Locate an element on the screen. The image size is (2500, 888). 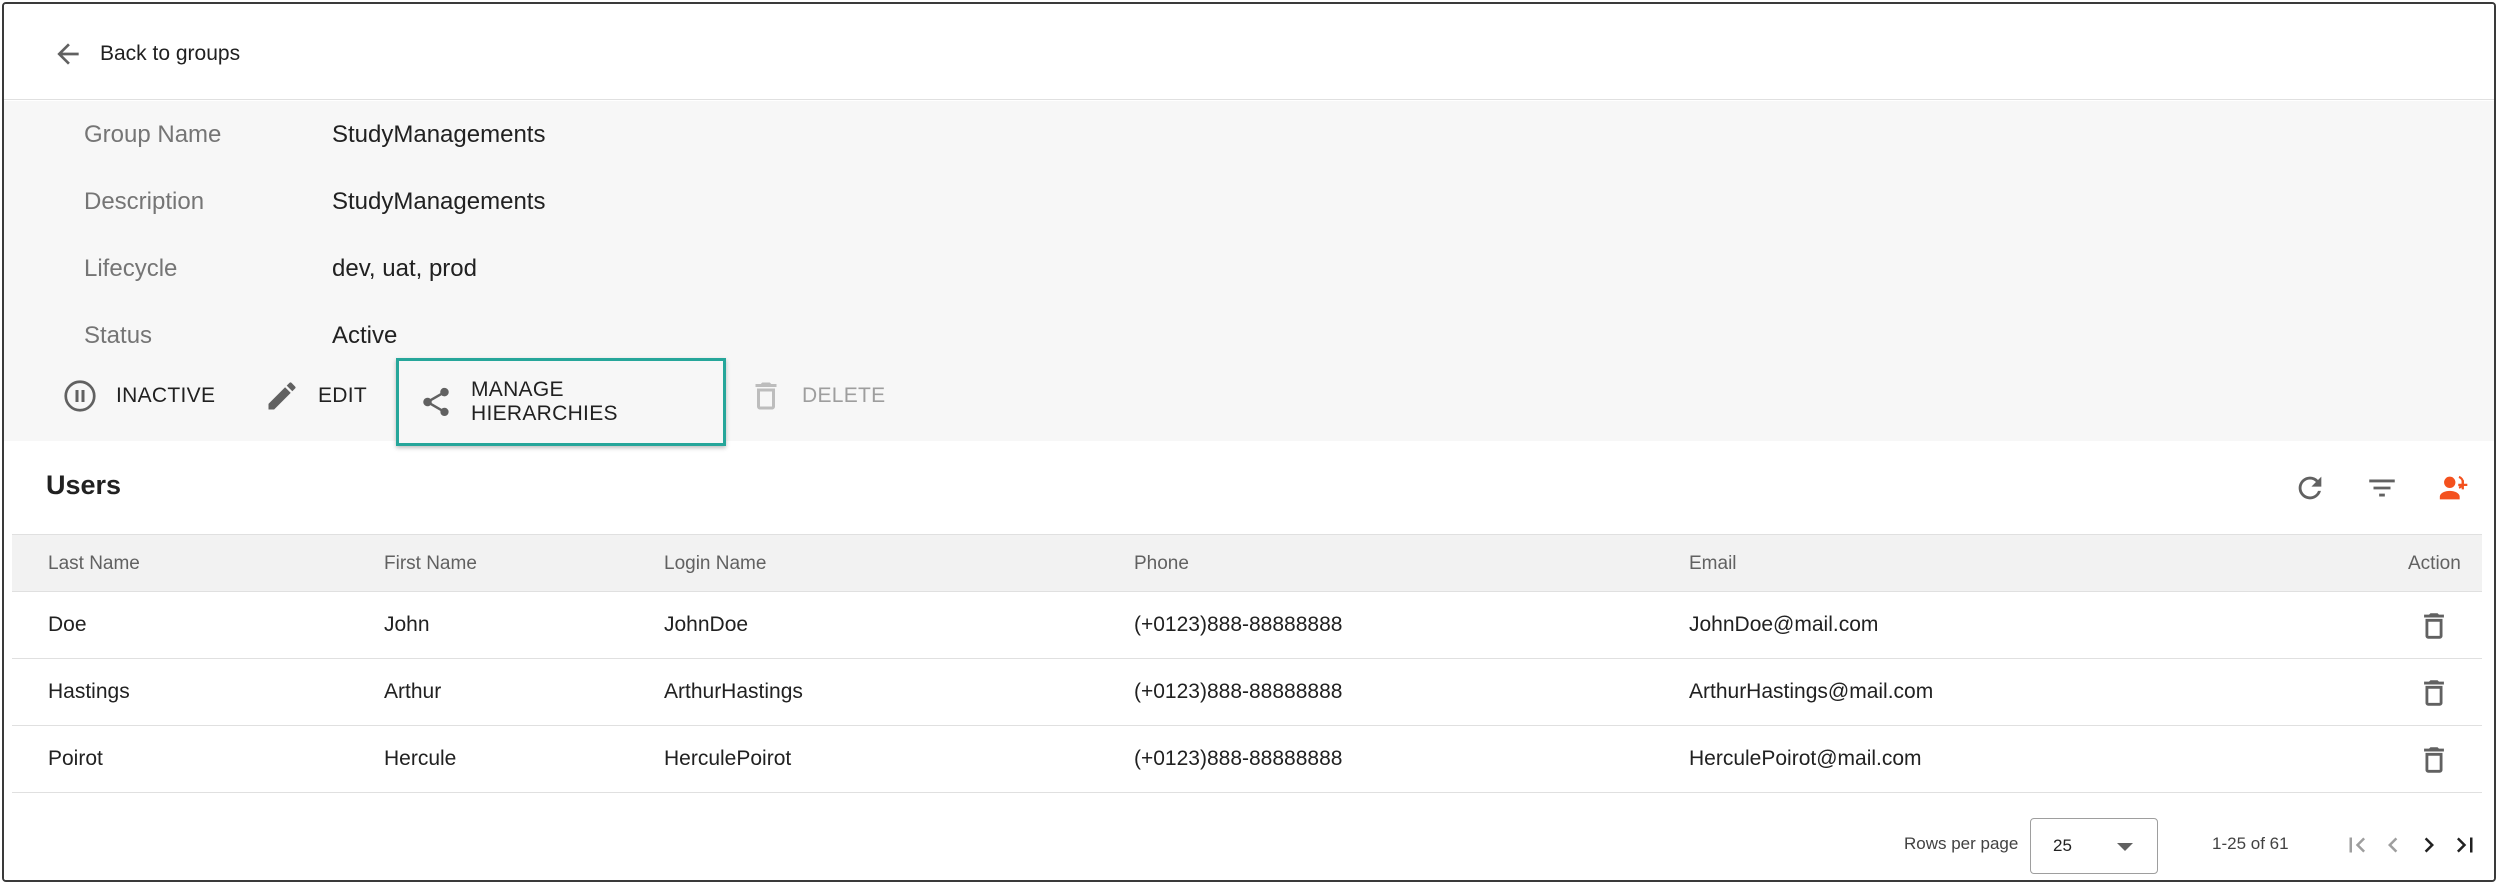
cell-login-name: HerculePoirot is located at coordinates (728, 758).